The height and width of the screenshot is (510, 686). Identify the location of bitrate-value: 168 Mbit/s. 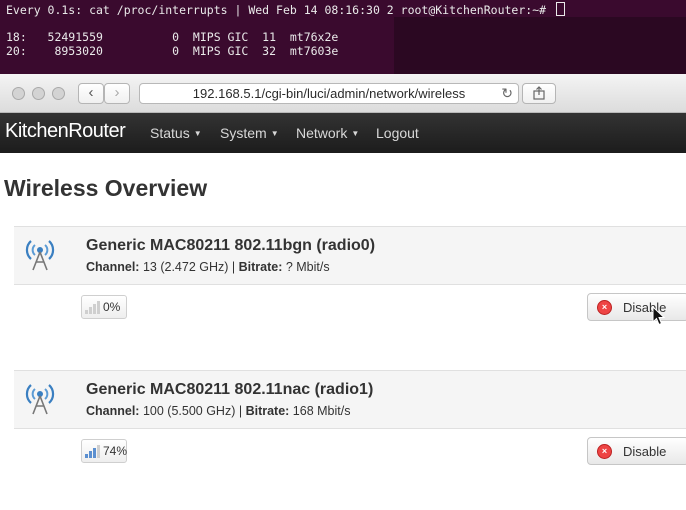
(320, 411).